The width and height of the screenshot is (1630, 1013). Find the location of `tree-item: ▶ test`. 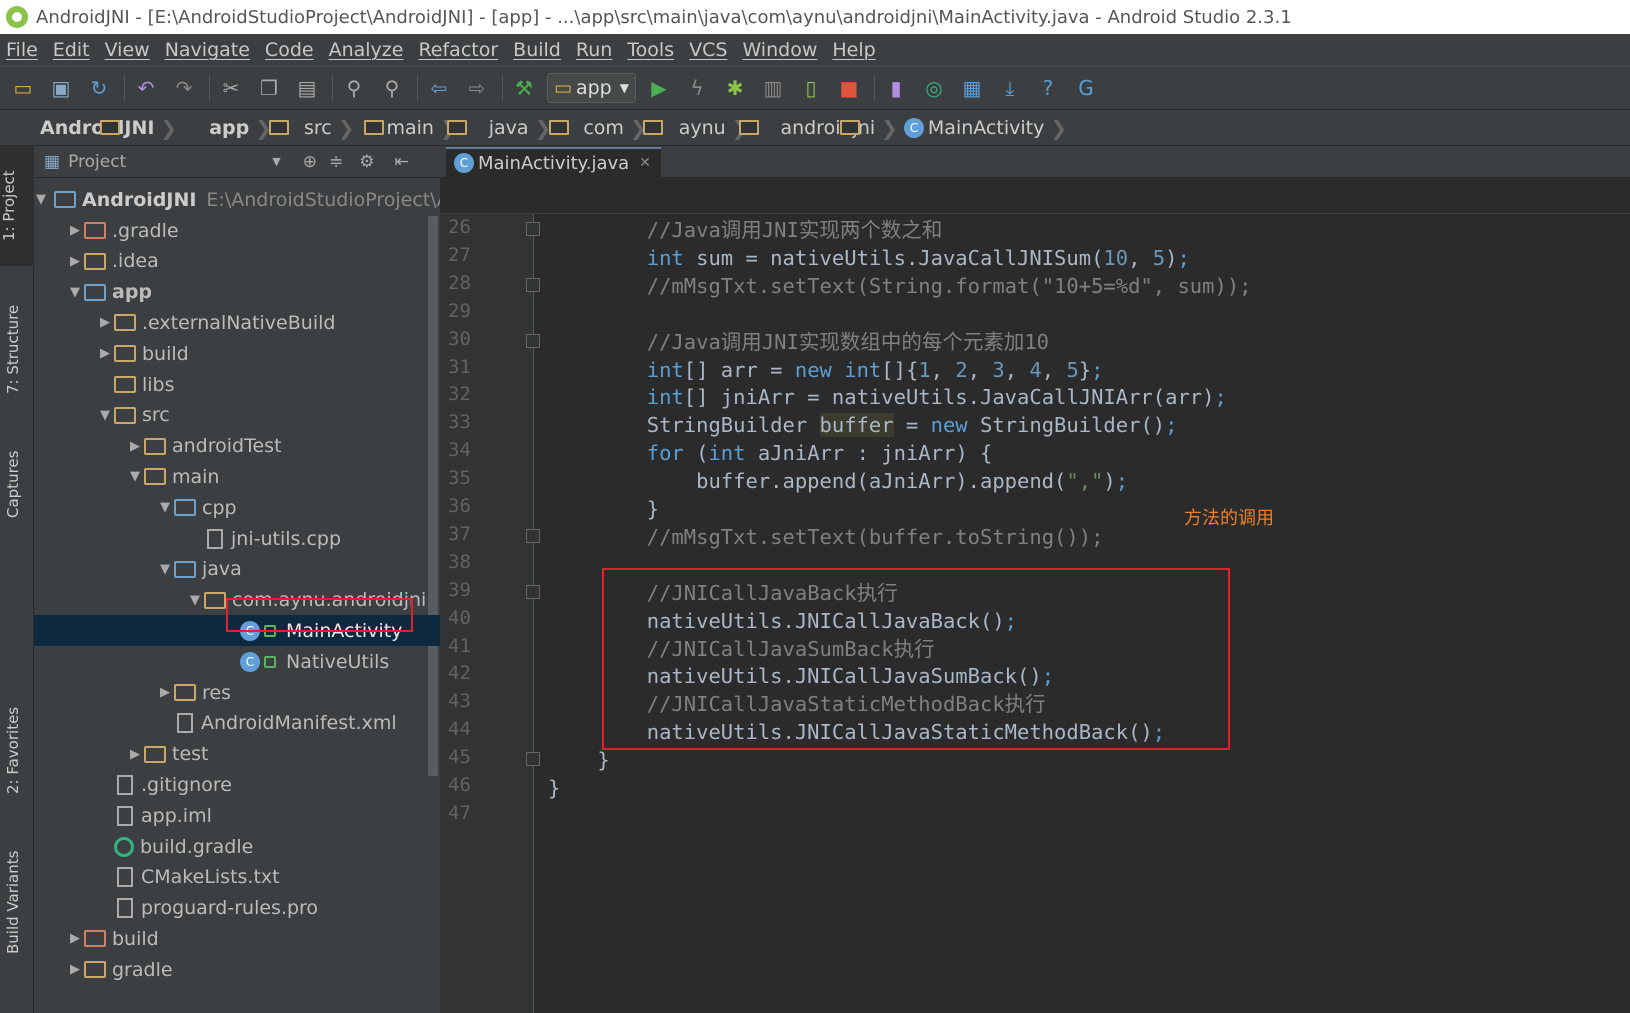

tree-item: ▶ test is located at coordinates (237, 754).